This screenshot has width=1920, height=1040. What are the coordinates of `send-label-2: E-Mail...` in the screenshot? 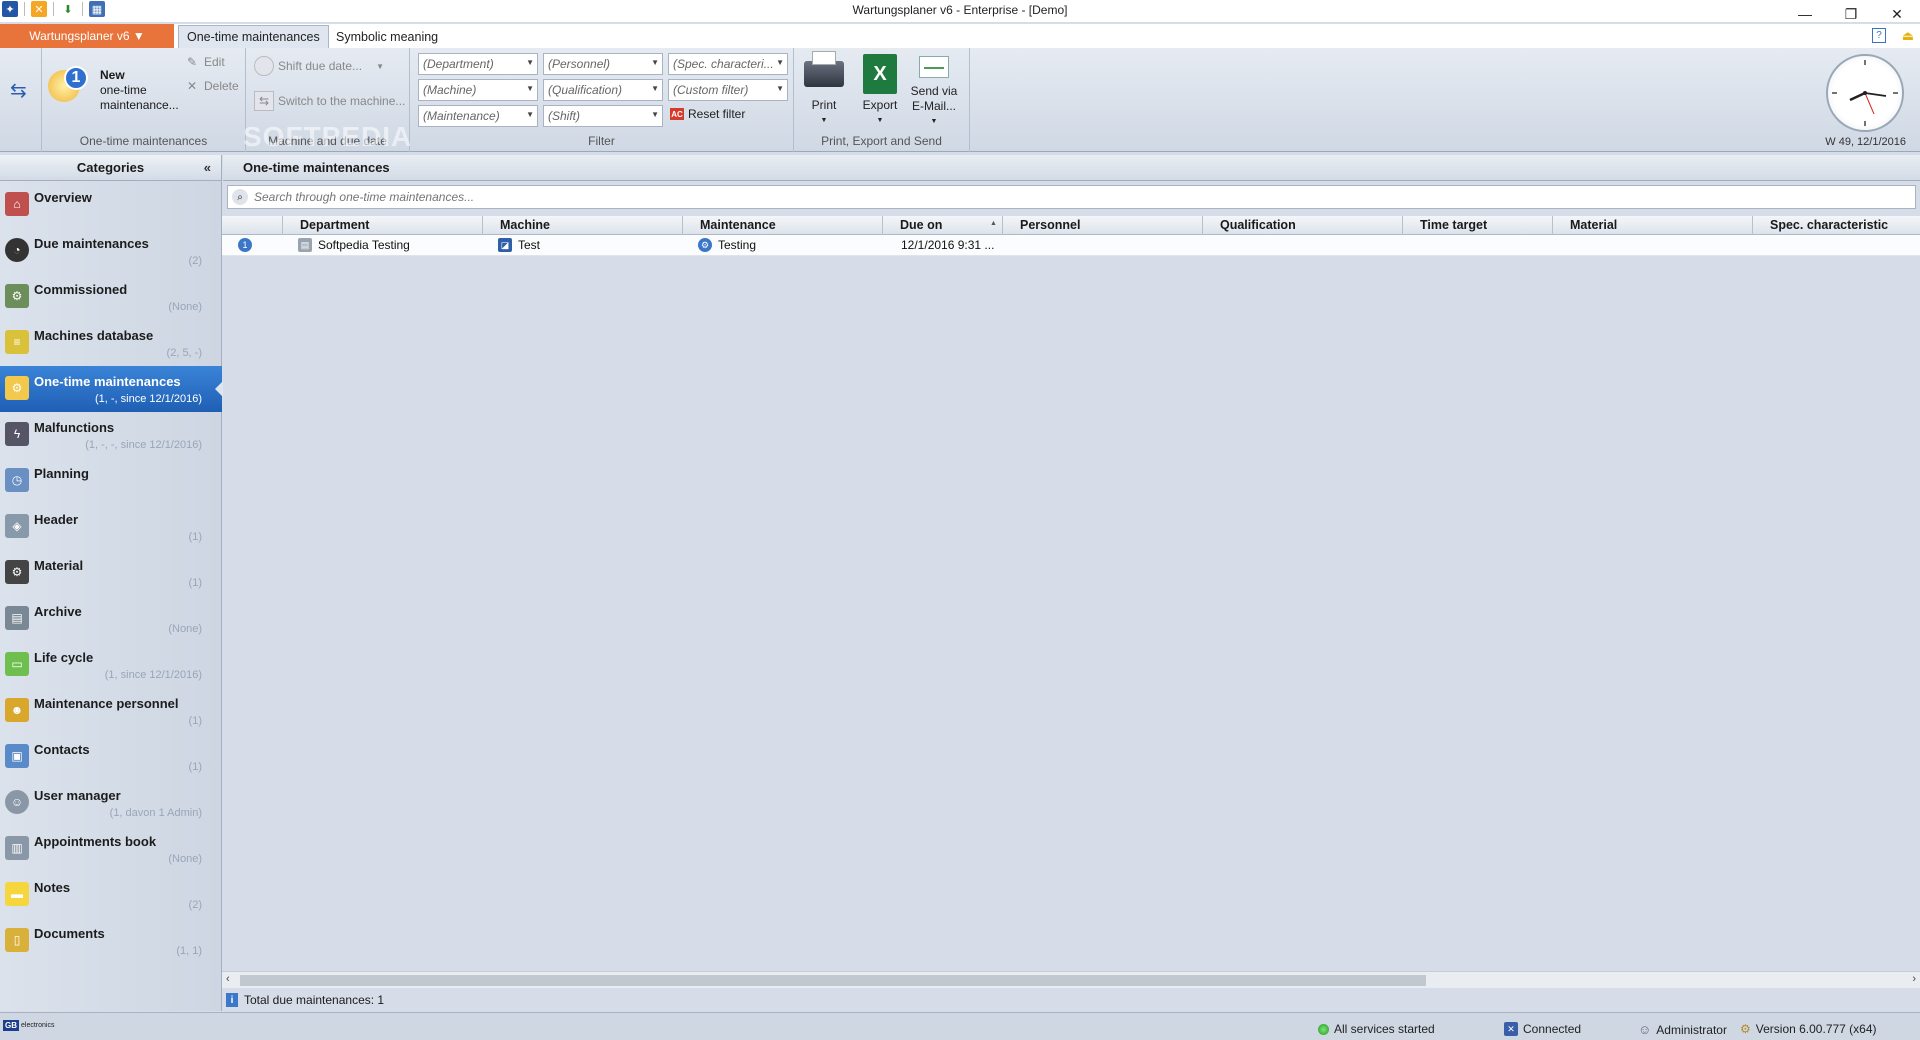 It's located at (933, 106).